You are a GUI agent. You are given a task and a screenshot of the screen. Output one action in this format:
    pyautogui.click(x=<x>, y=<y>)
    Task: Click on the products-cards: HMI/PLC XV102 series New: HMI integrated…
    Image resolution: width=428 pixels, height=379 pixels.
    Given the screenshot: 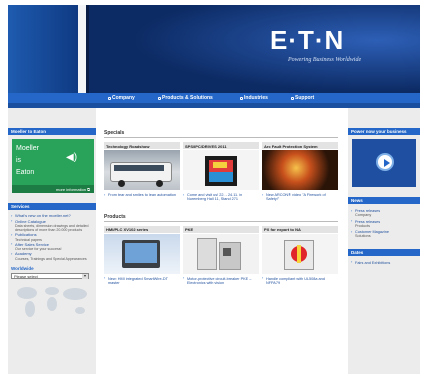 What is the action you would take?
    pyautogui.click(x=222, y=255)
    